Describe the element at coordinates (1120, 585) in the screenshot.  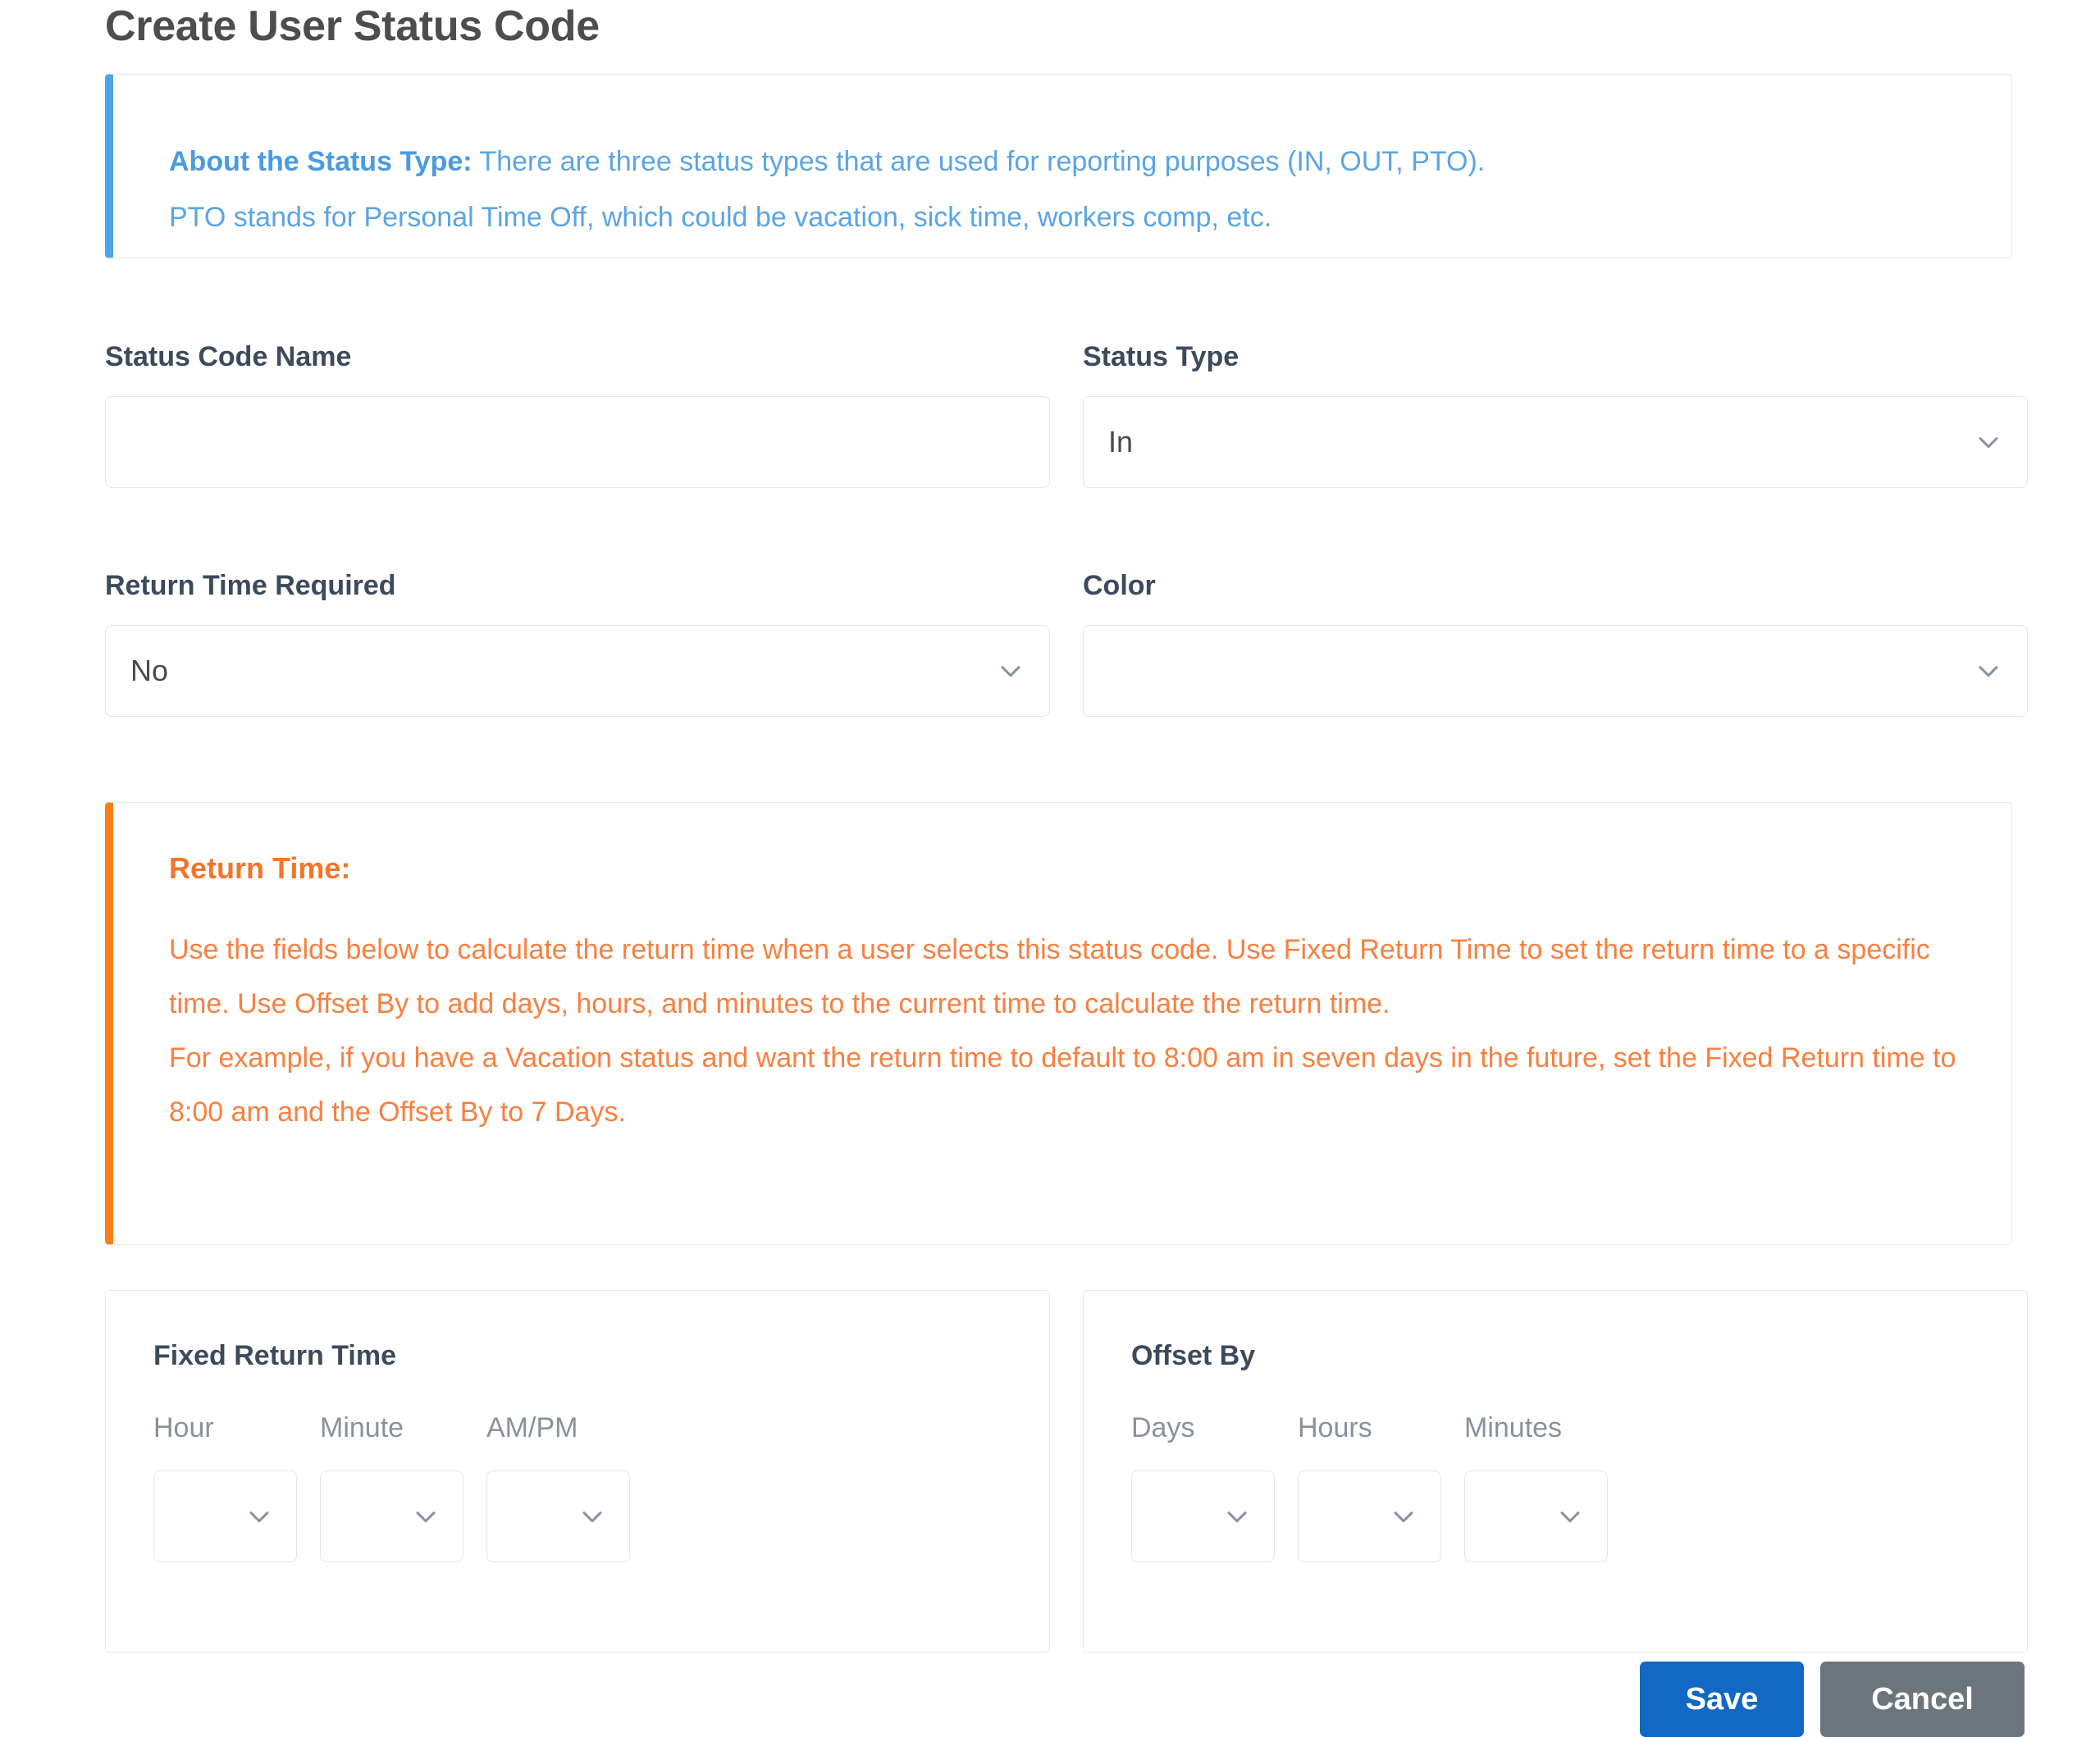
I see `color-label: Color` at that location.